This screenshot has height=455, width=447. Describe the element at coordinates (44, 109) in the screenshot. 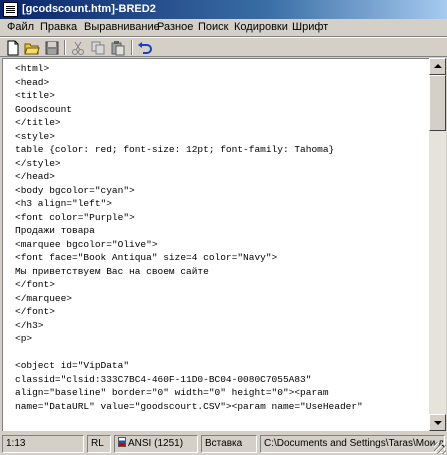

I see `code-line: Goodscount` at that location.